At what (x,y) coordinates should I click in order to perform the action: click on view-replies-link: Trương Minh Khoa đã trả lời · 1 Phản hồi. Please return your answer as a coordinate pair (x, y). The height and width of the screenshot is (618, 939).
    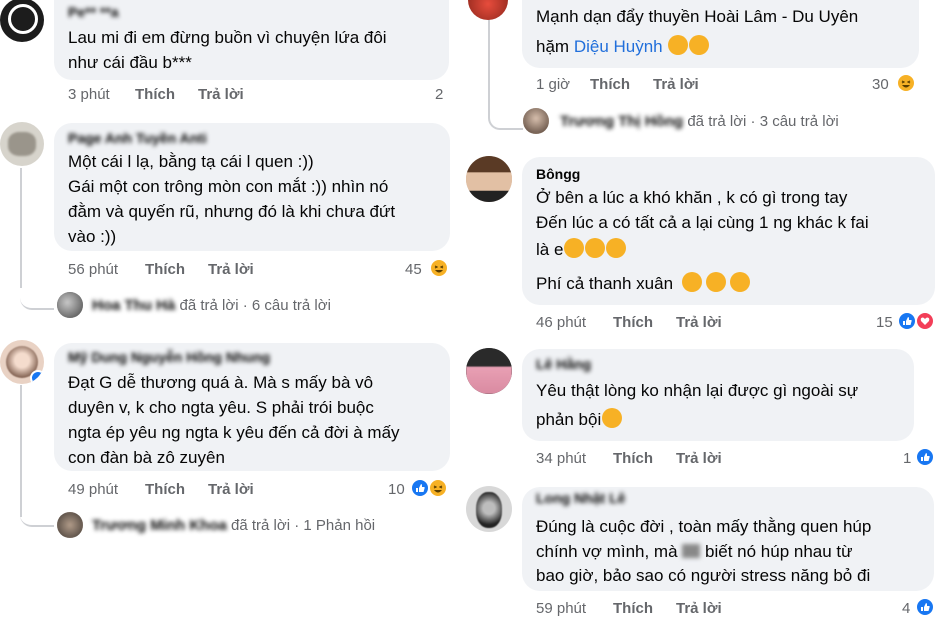
    Looking at the image, I should click on (233, 525).